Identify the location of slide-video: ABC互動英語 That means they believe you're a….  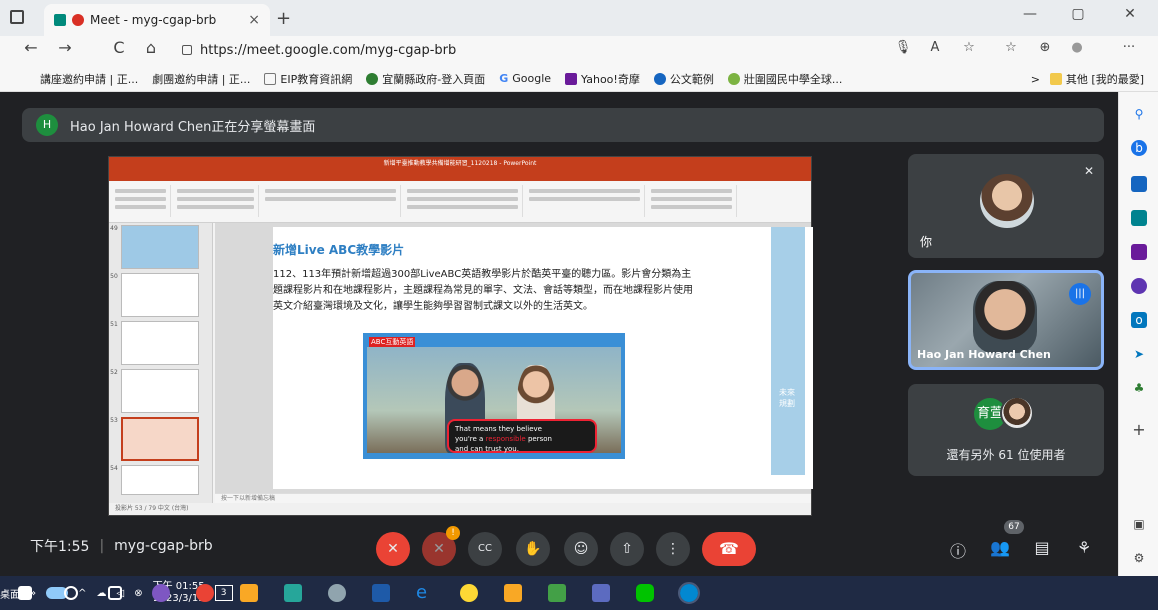
(494, 396).